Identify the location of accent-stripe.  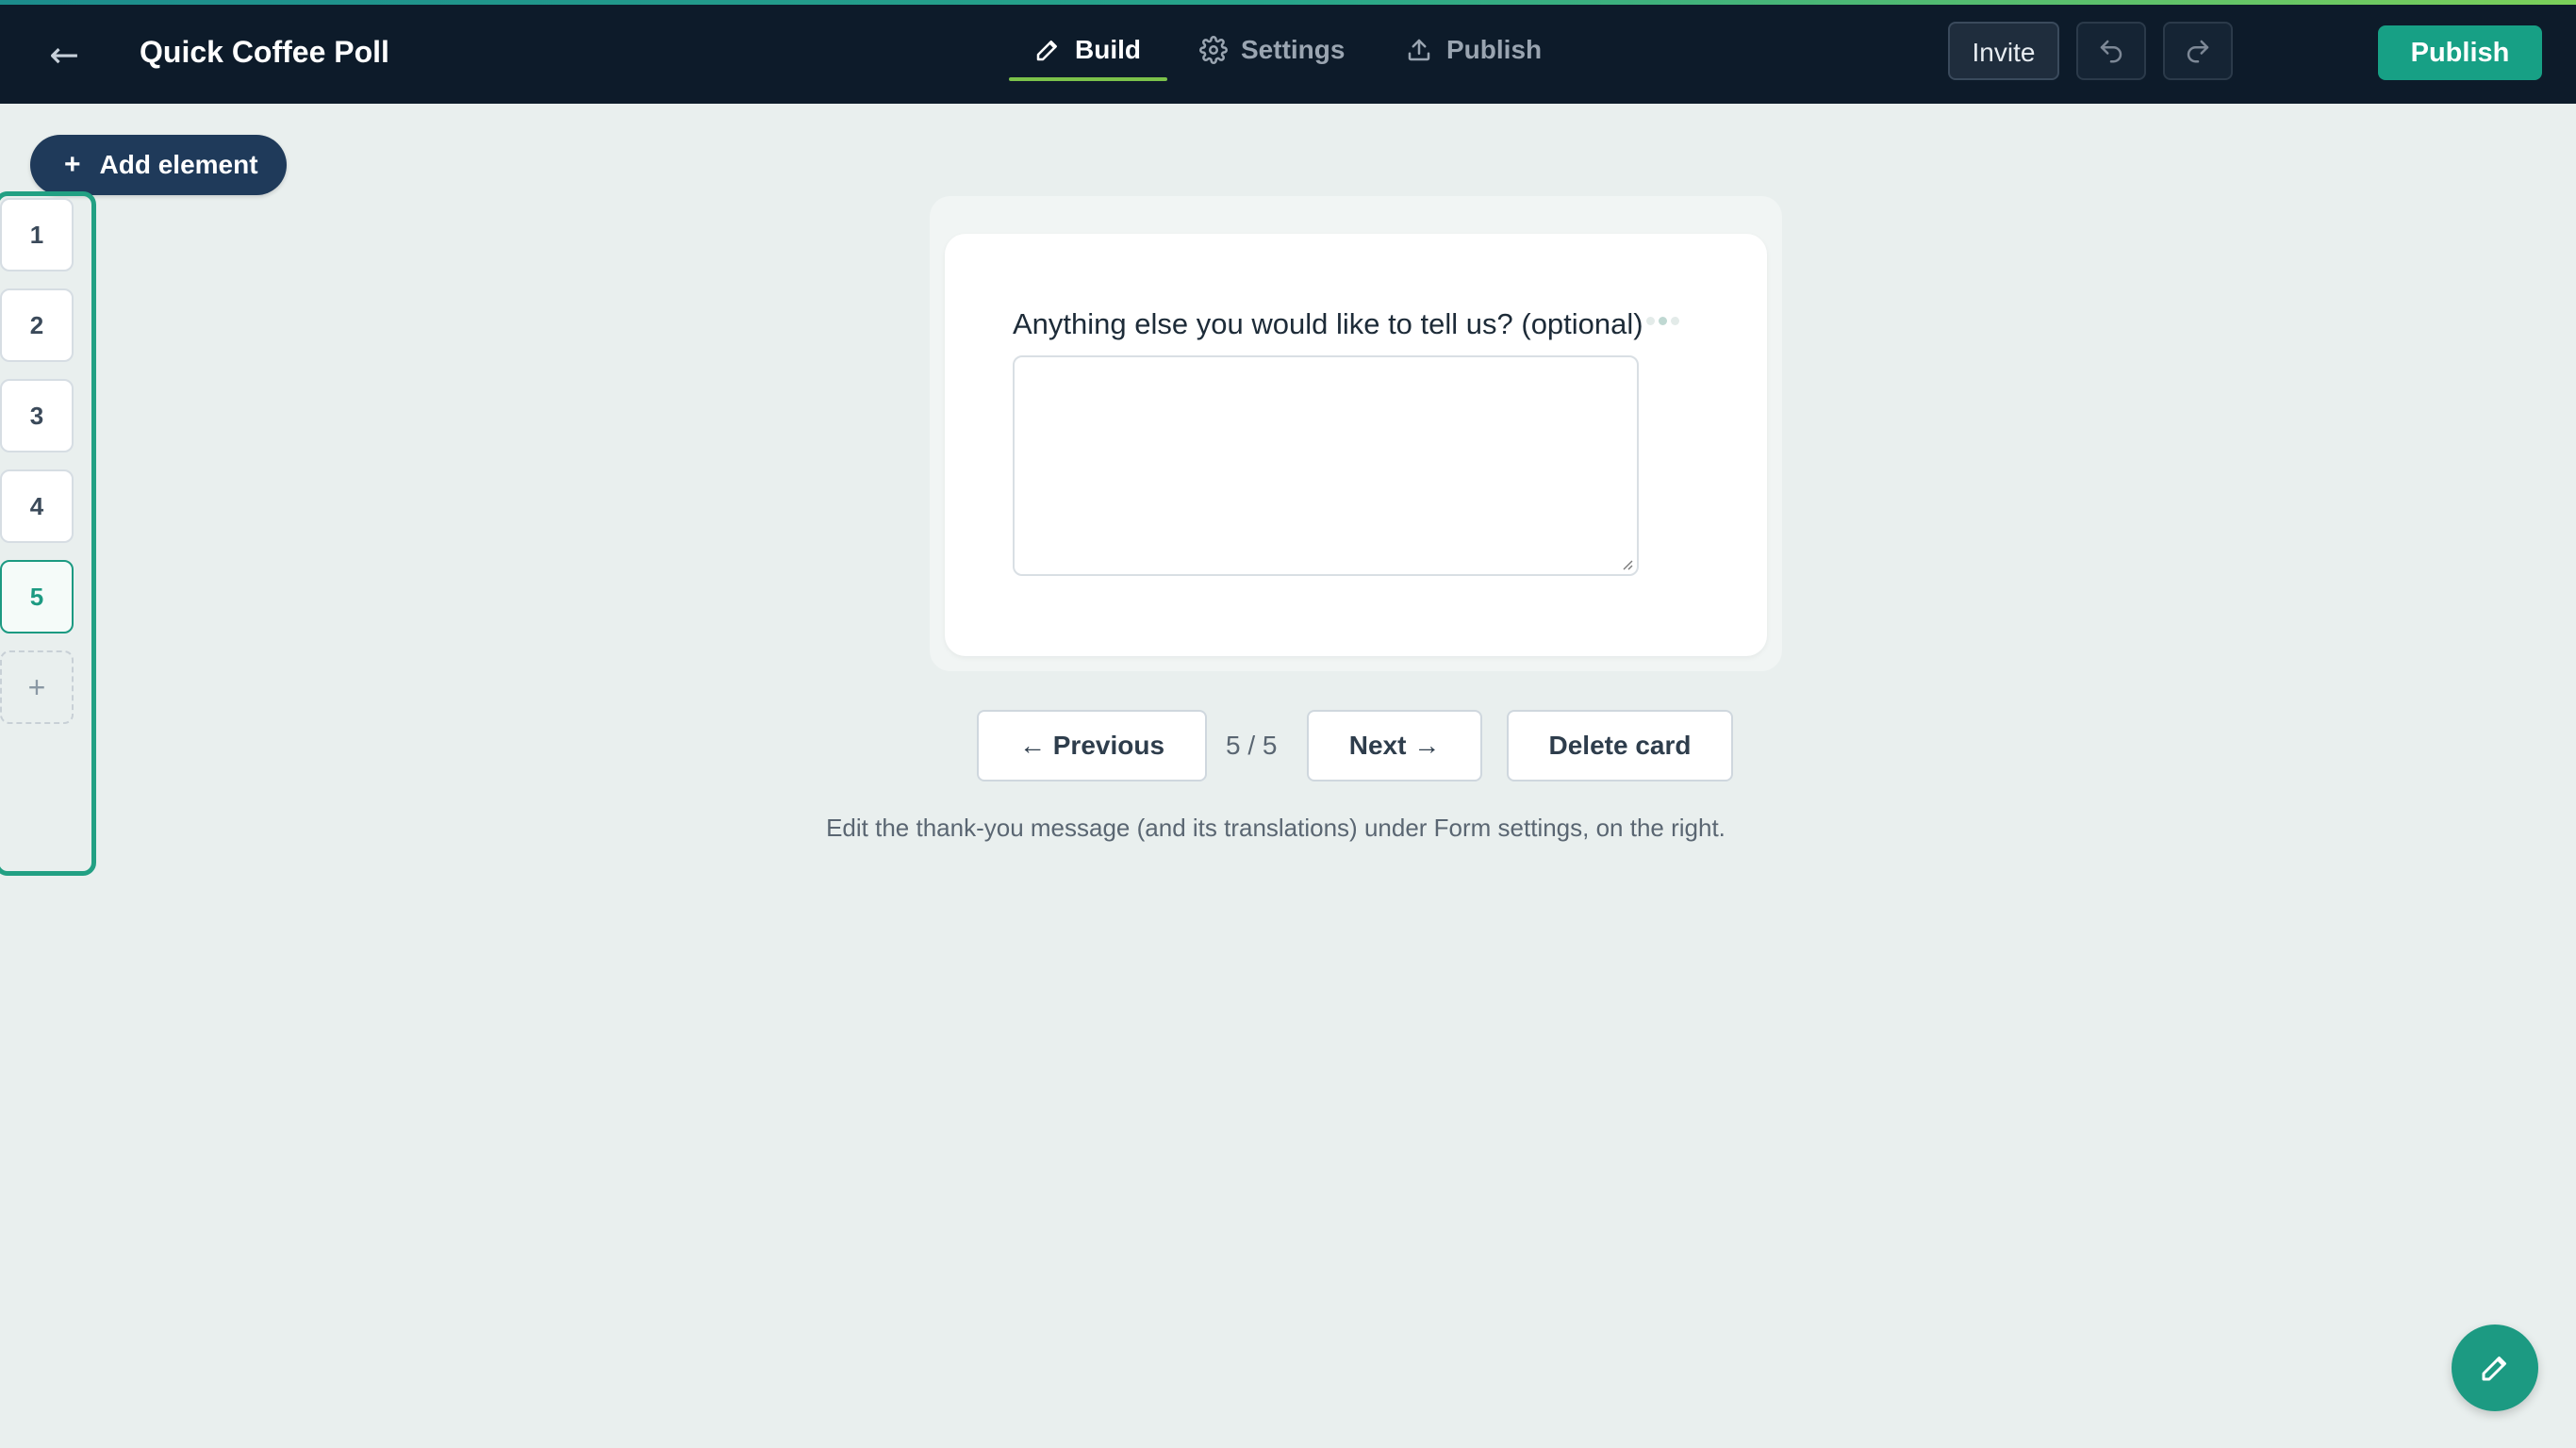
(1288, 2).